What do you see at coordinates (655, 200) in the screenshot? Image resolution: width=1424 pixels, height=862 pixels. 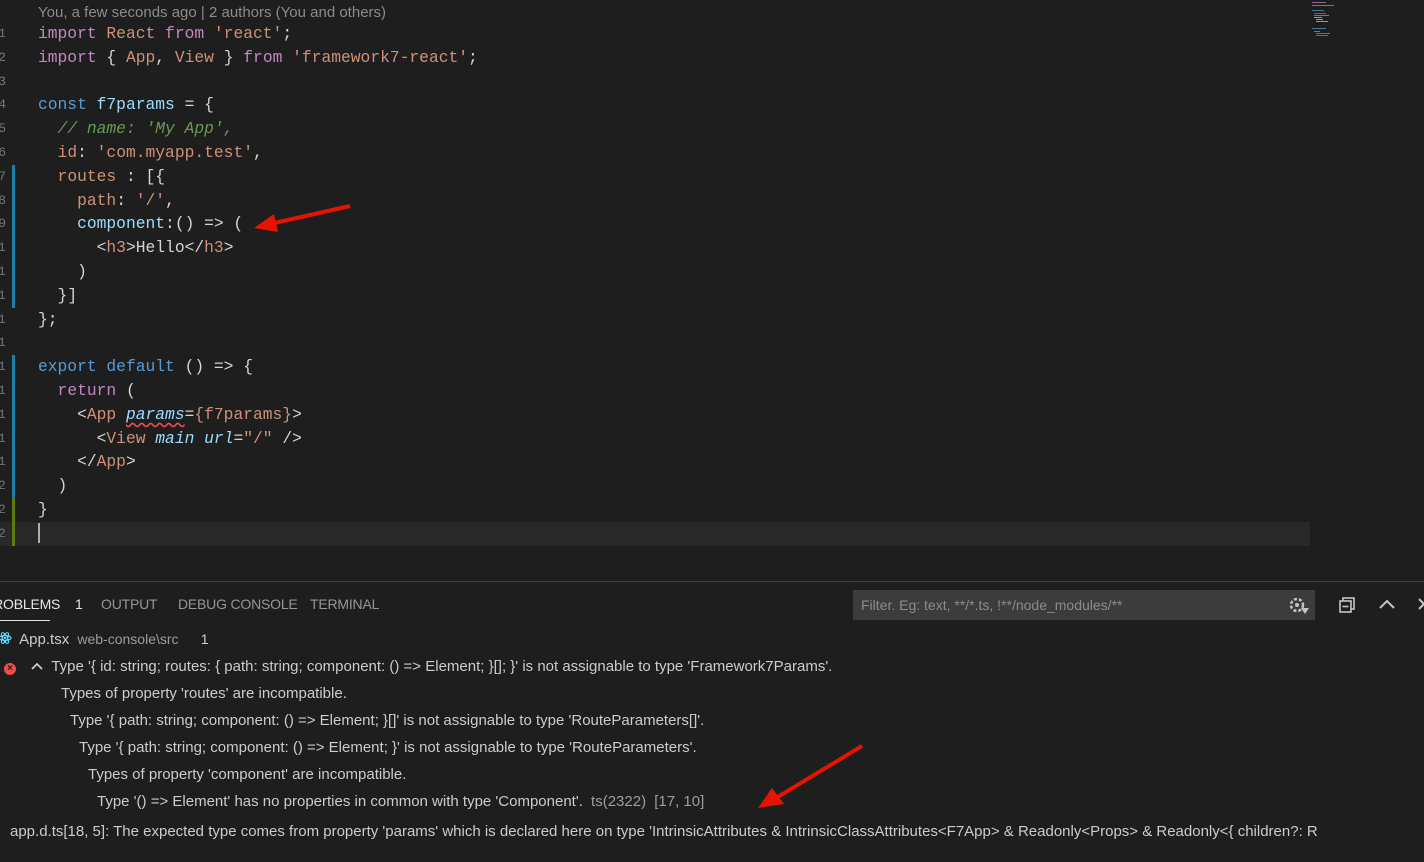 I see `code-line: 8 path: '/',` at bounding box center [655, 200].